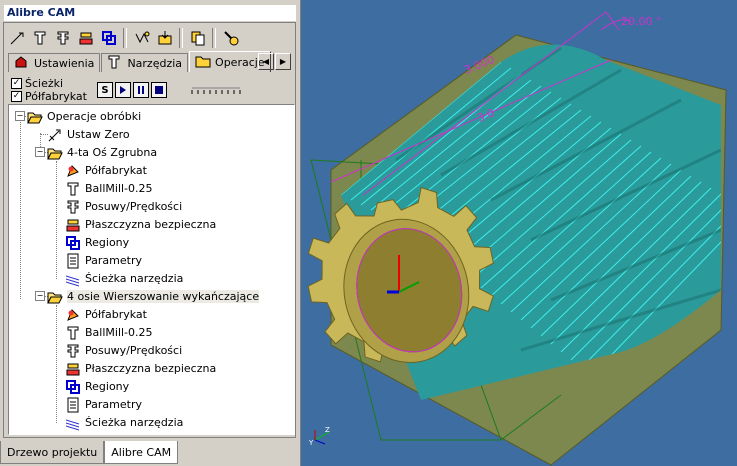 This screenshot has height=466, width=737. I want to click on sim-play-button, so click(123, 90).